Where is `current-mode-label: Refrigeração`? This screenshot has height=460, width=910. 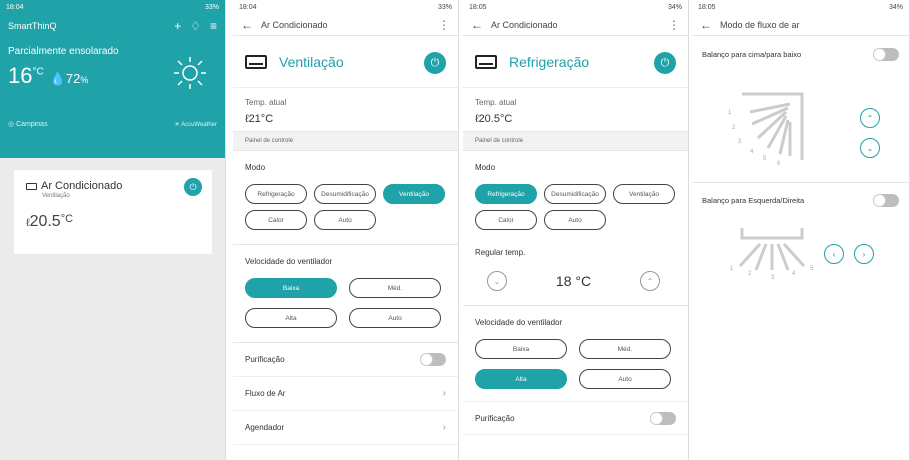 current-mode-label: Refrigeração is located at coordinates (549, 61).